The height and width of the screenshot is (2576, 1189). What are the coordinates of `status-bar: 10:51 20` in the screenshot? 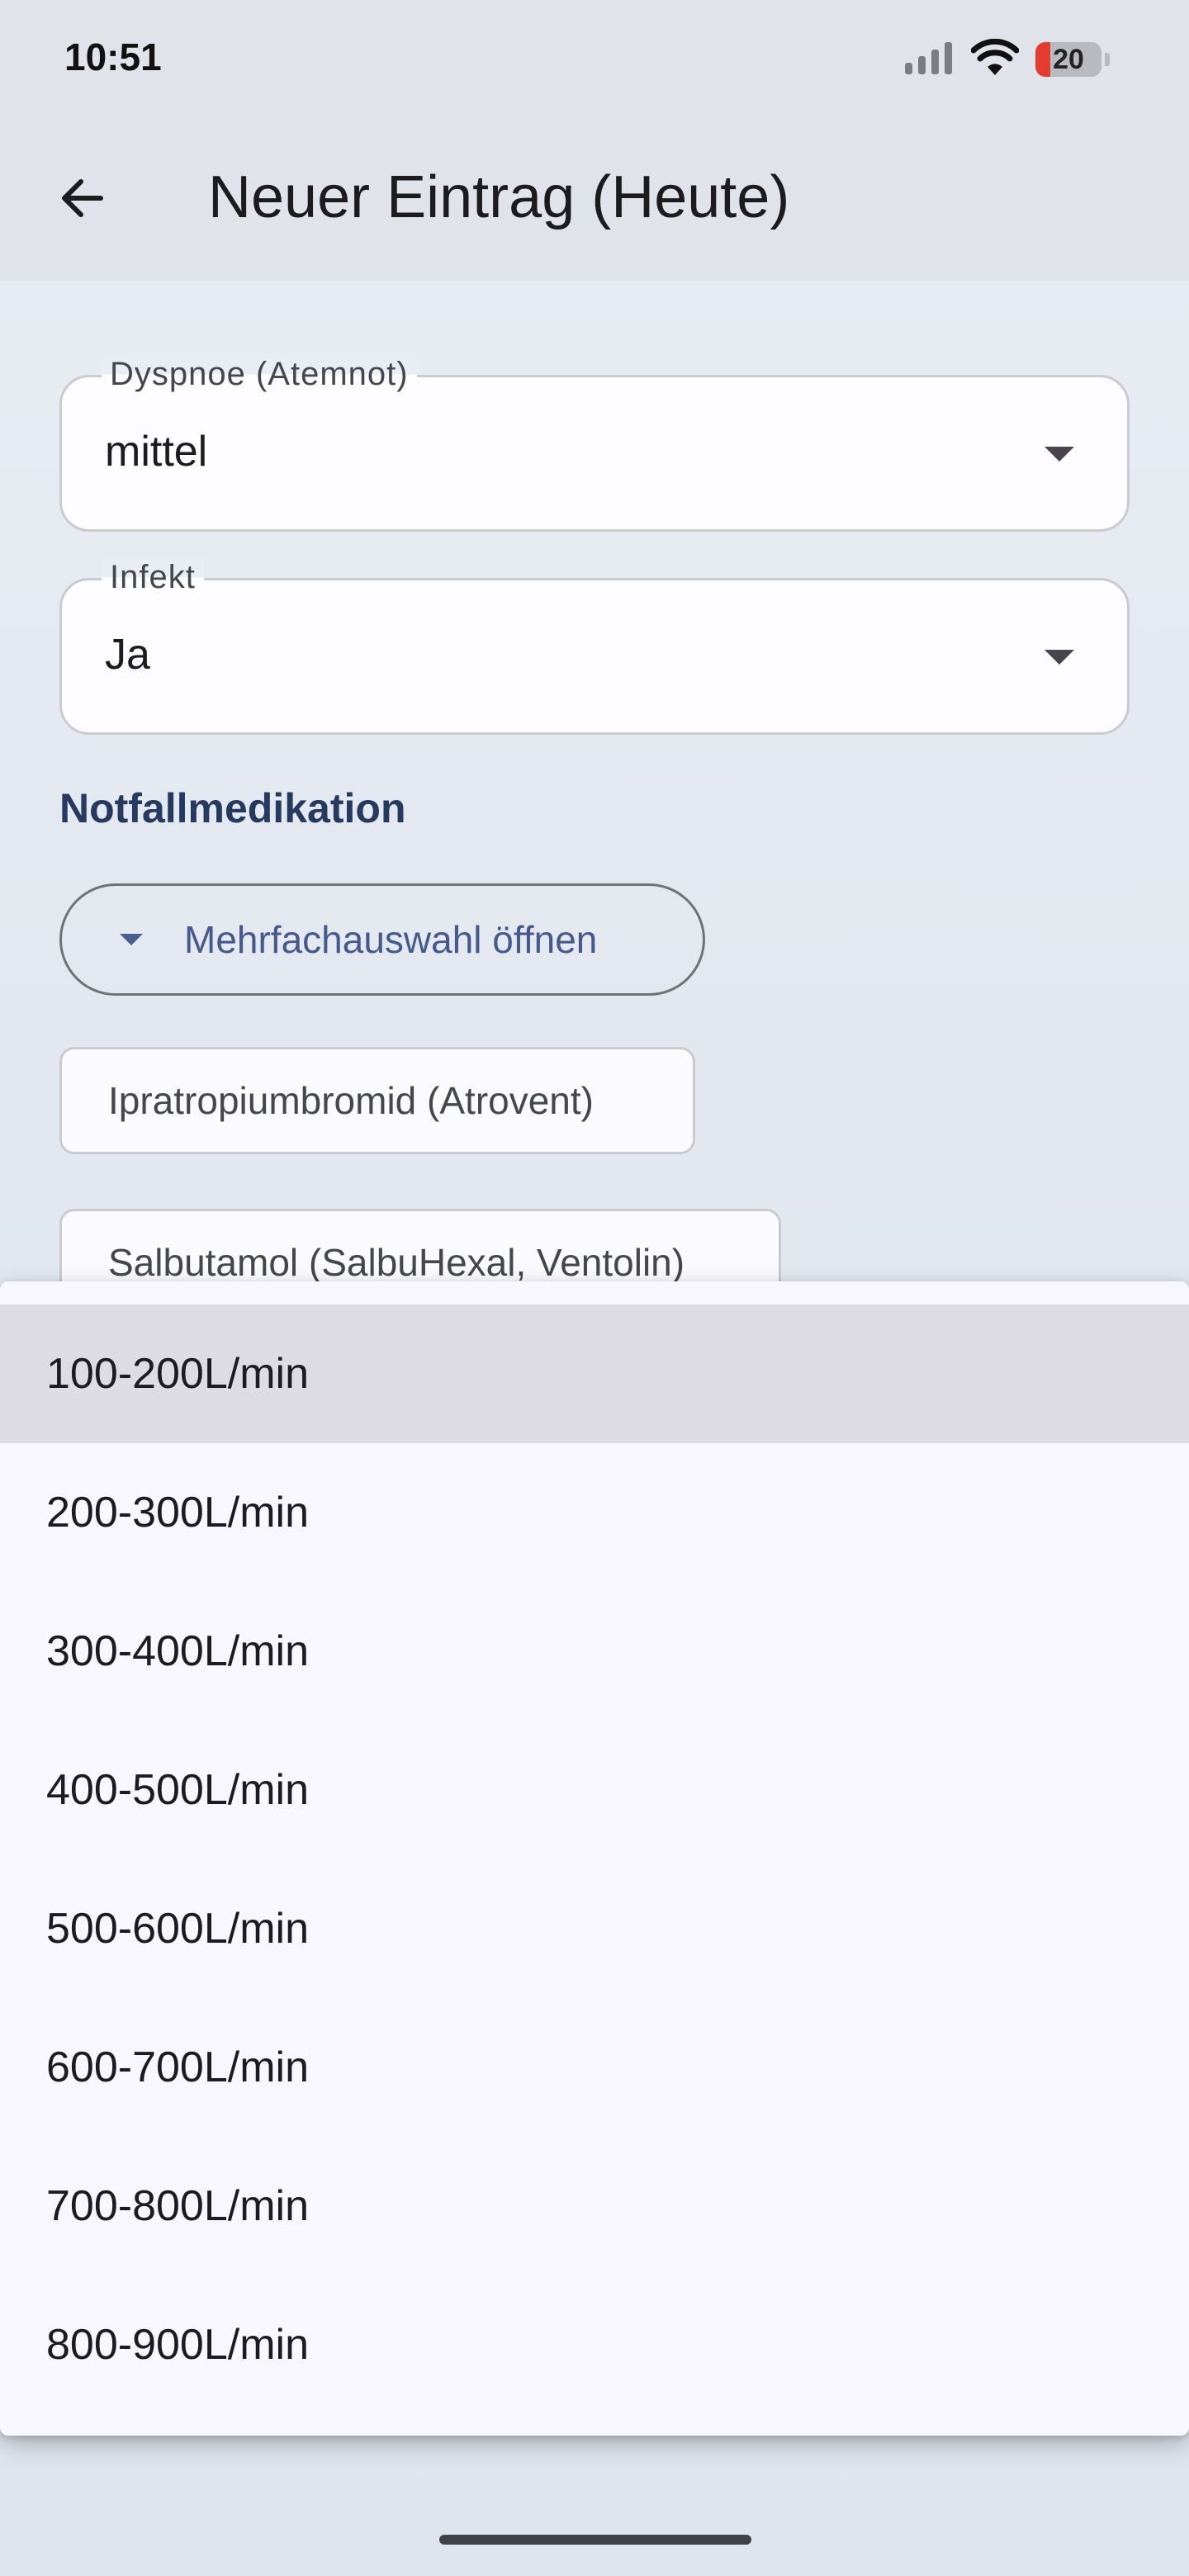 It's located at (594, 58).